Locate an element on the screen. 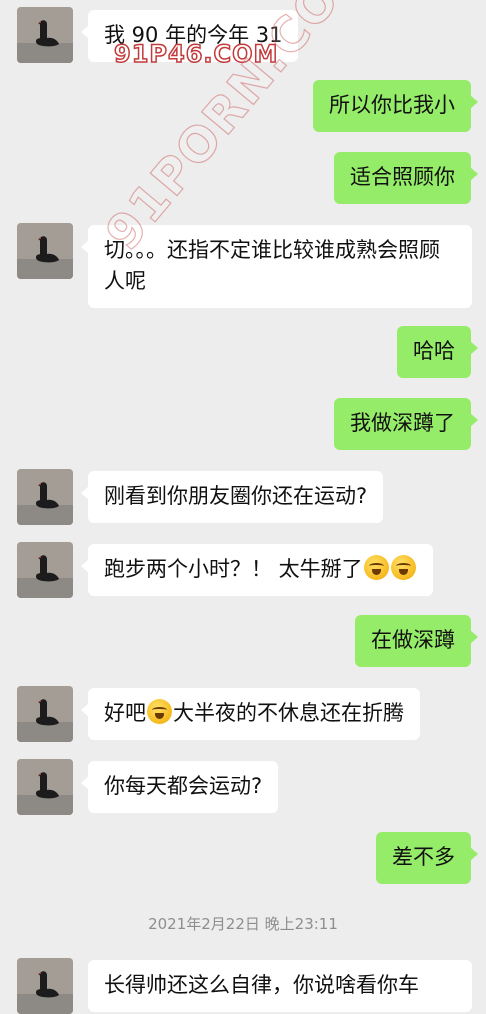 This screenshot has height=1014, width=486. message-text: 哈哈 is located at coordinates (434, 351).